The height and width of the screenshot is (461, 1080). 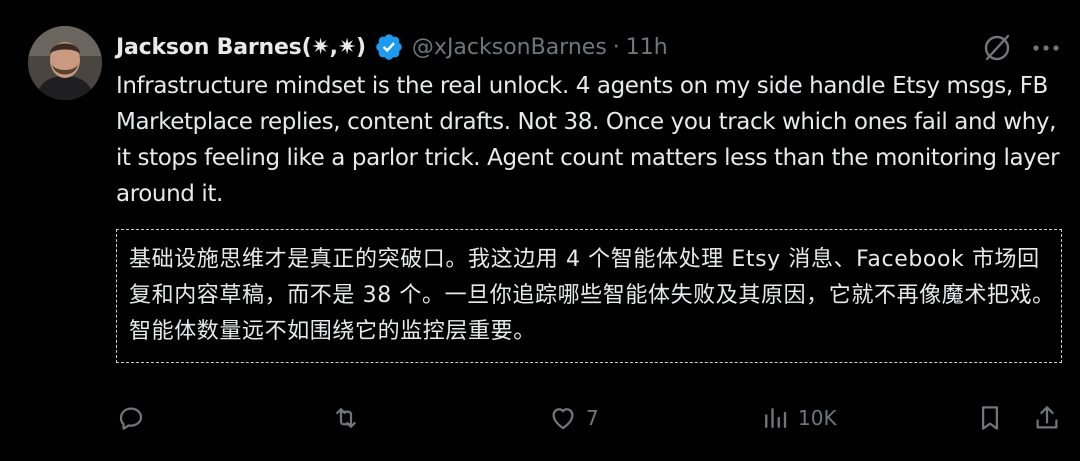 I want to click on verified-badge-icon, so click(x=389, y=47).